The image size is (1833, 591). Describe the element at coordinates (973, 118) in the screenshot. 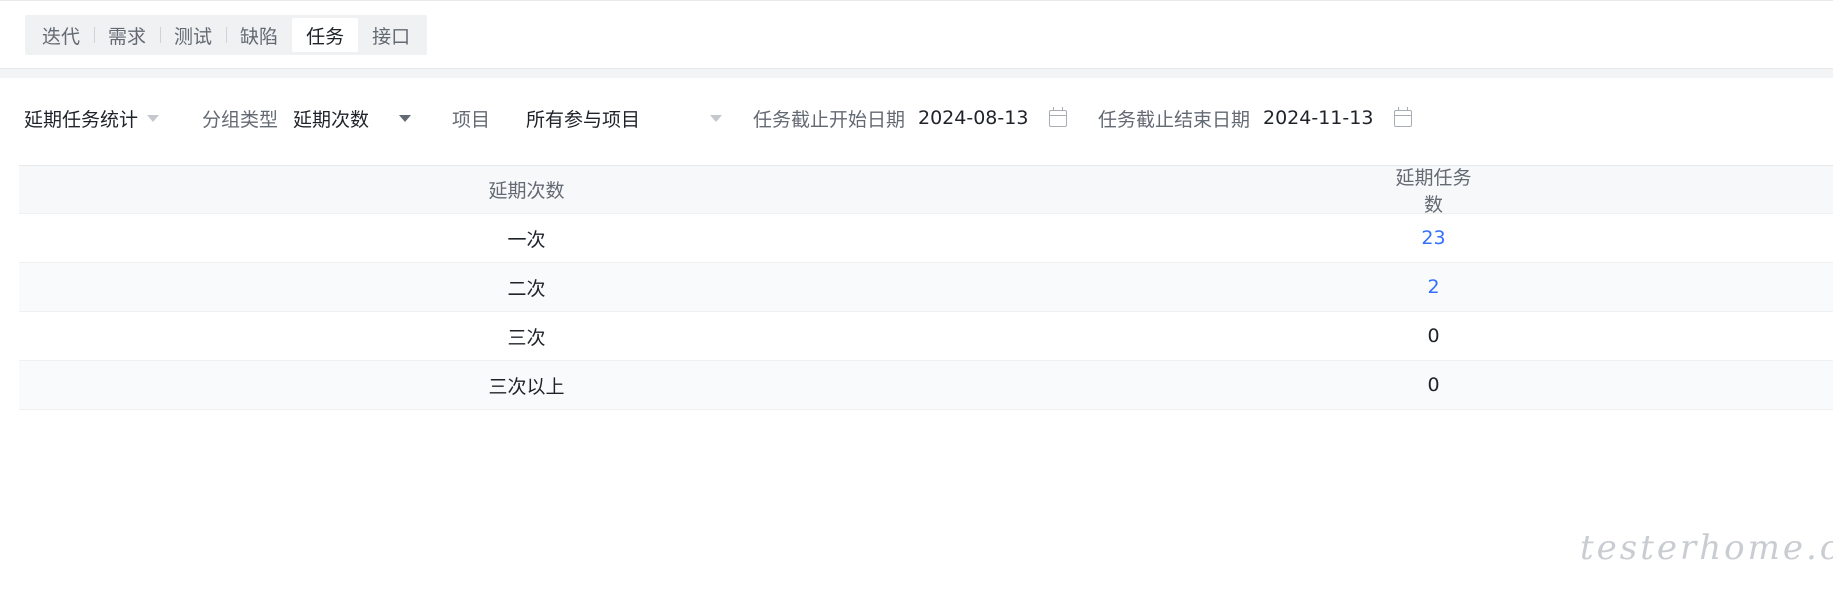

I see `start-date-value: 2024-08-13` at that location.